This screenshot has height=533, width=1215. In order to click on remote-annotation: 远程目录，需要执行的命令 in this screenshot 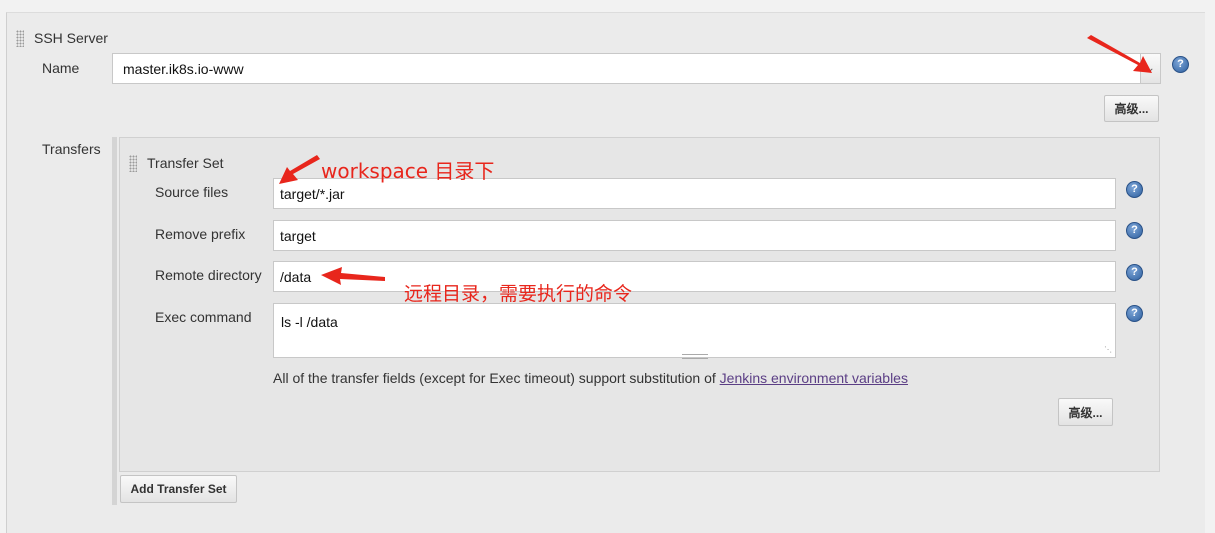, I will do `click(518, 294)`.